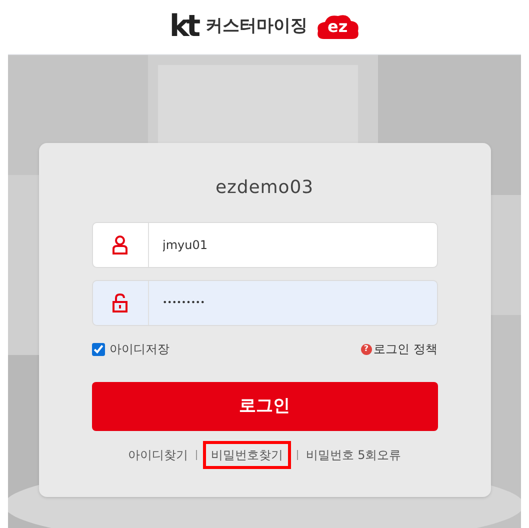  What do you see at coordinates (265, 406) in the screenshot?
I see `login-button: 로그인` at bounding box center [265, 406].